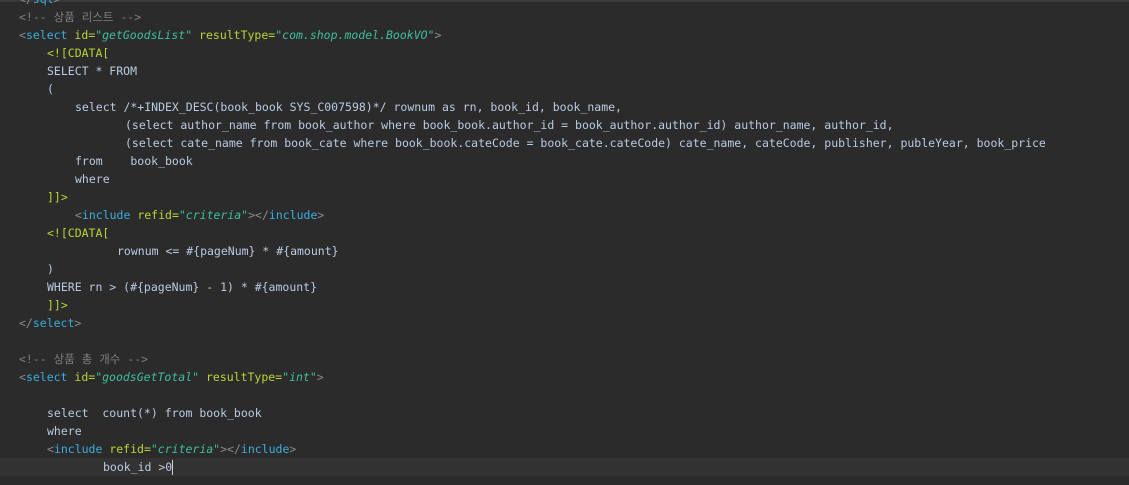 This screenshot has width=1129, height=485. I want to click on code-line: (, so click(564, 89).